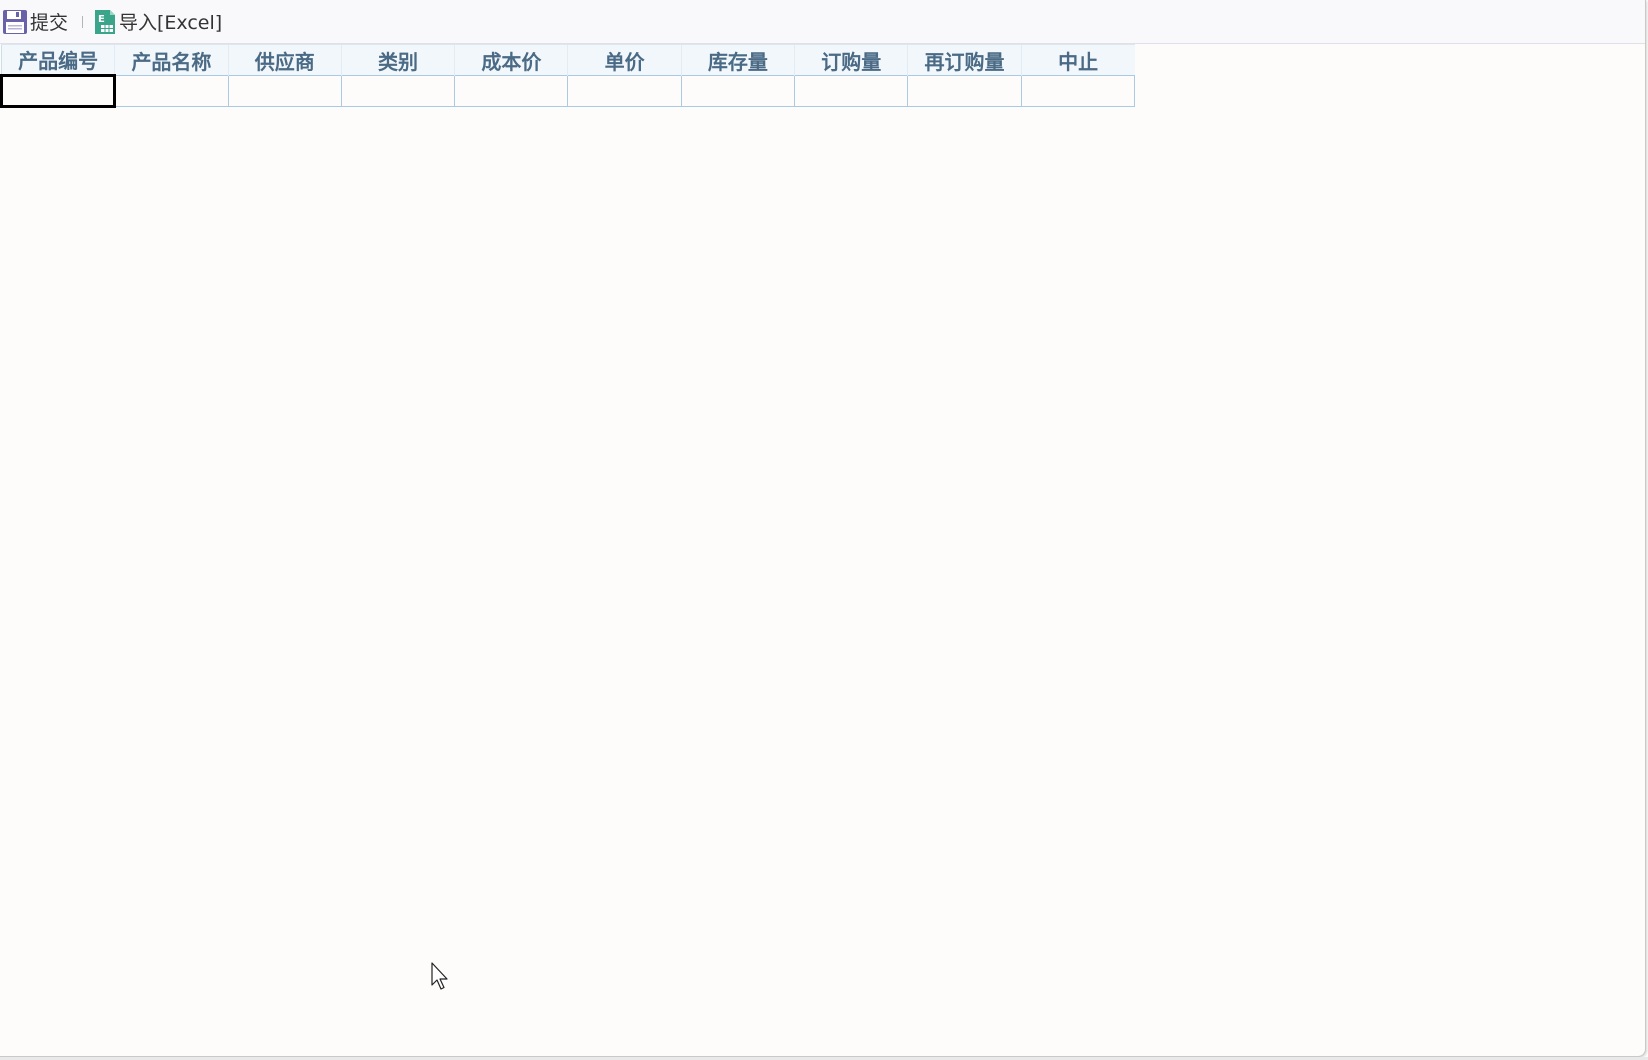 This screenshot has width=1648, height=1060. What do you see at coordinates (171, 91) in the screenshot?
I see `cell-product-name` at bounding box center [171, 91].